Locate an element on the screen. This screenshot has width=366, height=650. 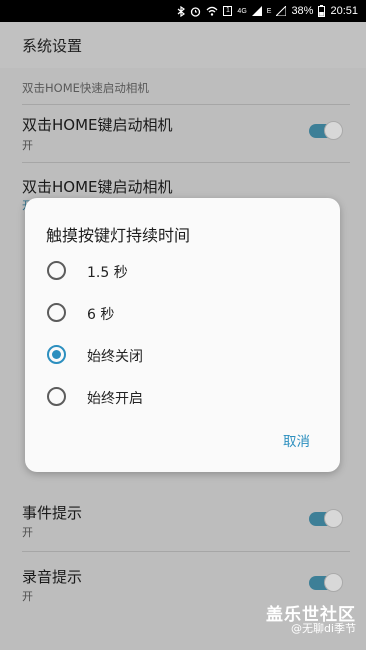
network-label: 4G is located at coordinates (242, 11).